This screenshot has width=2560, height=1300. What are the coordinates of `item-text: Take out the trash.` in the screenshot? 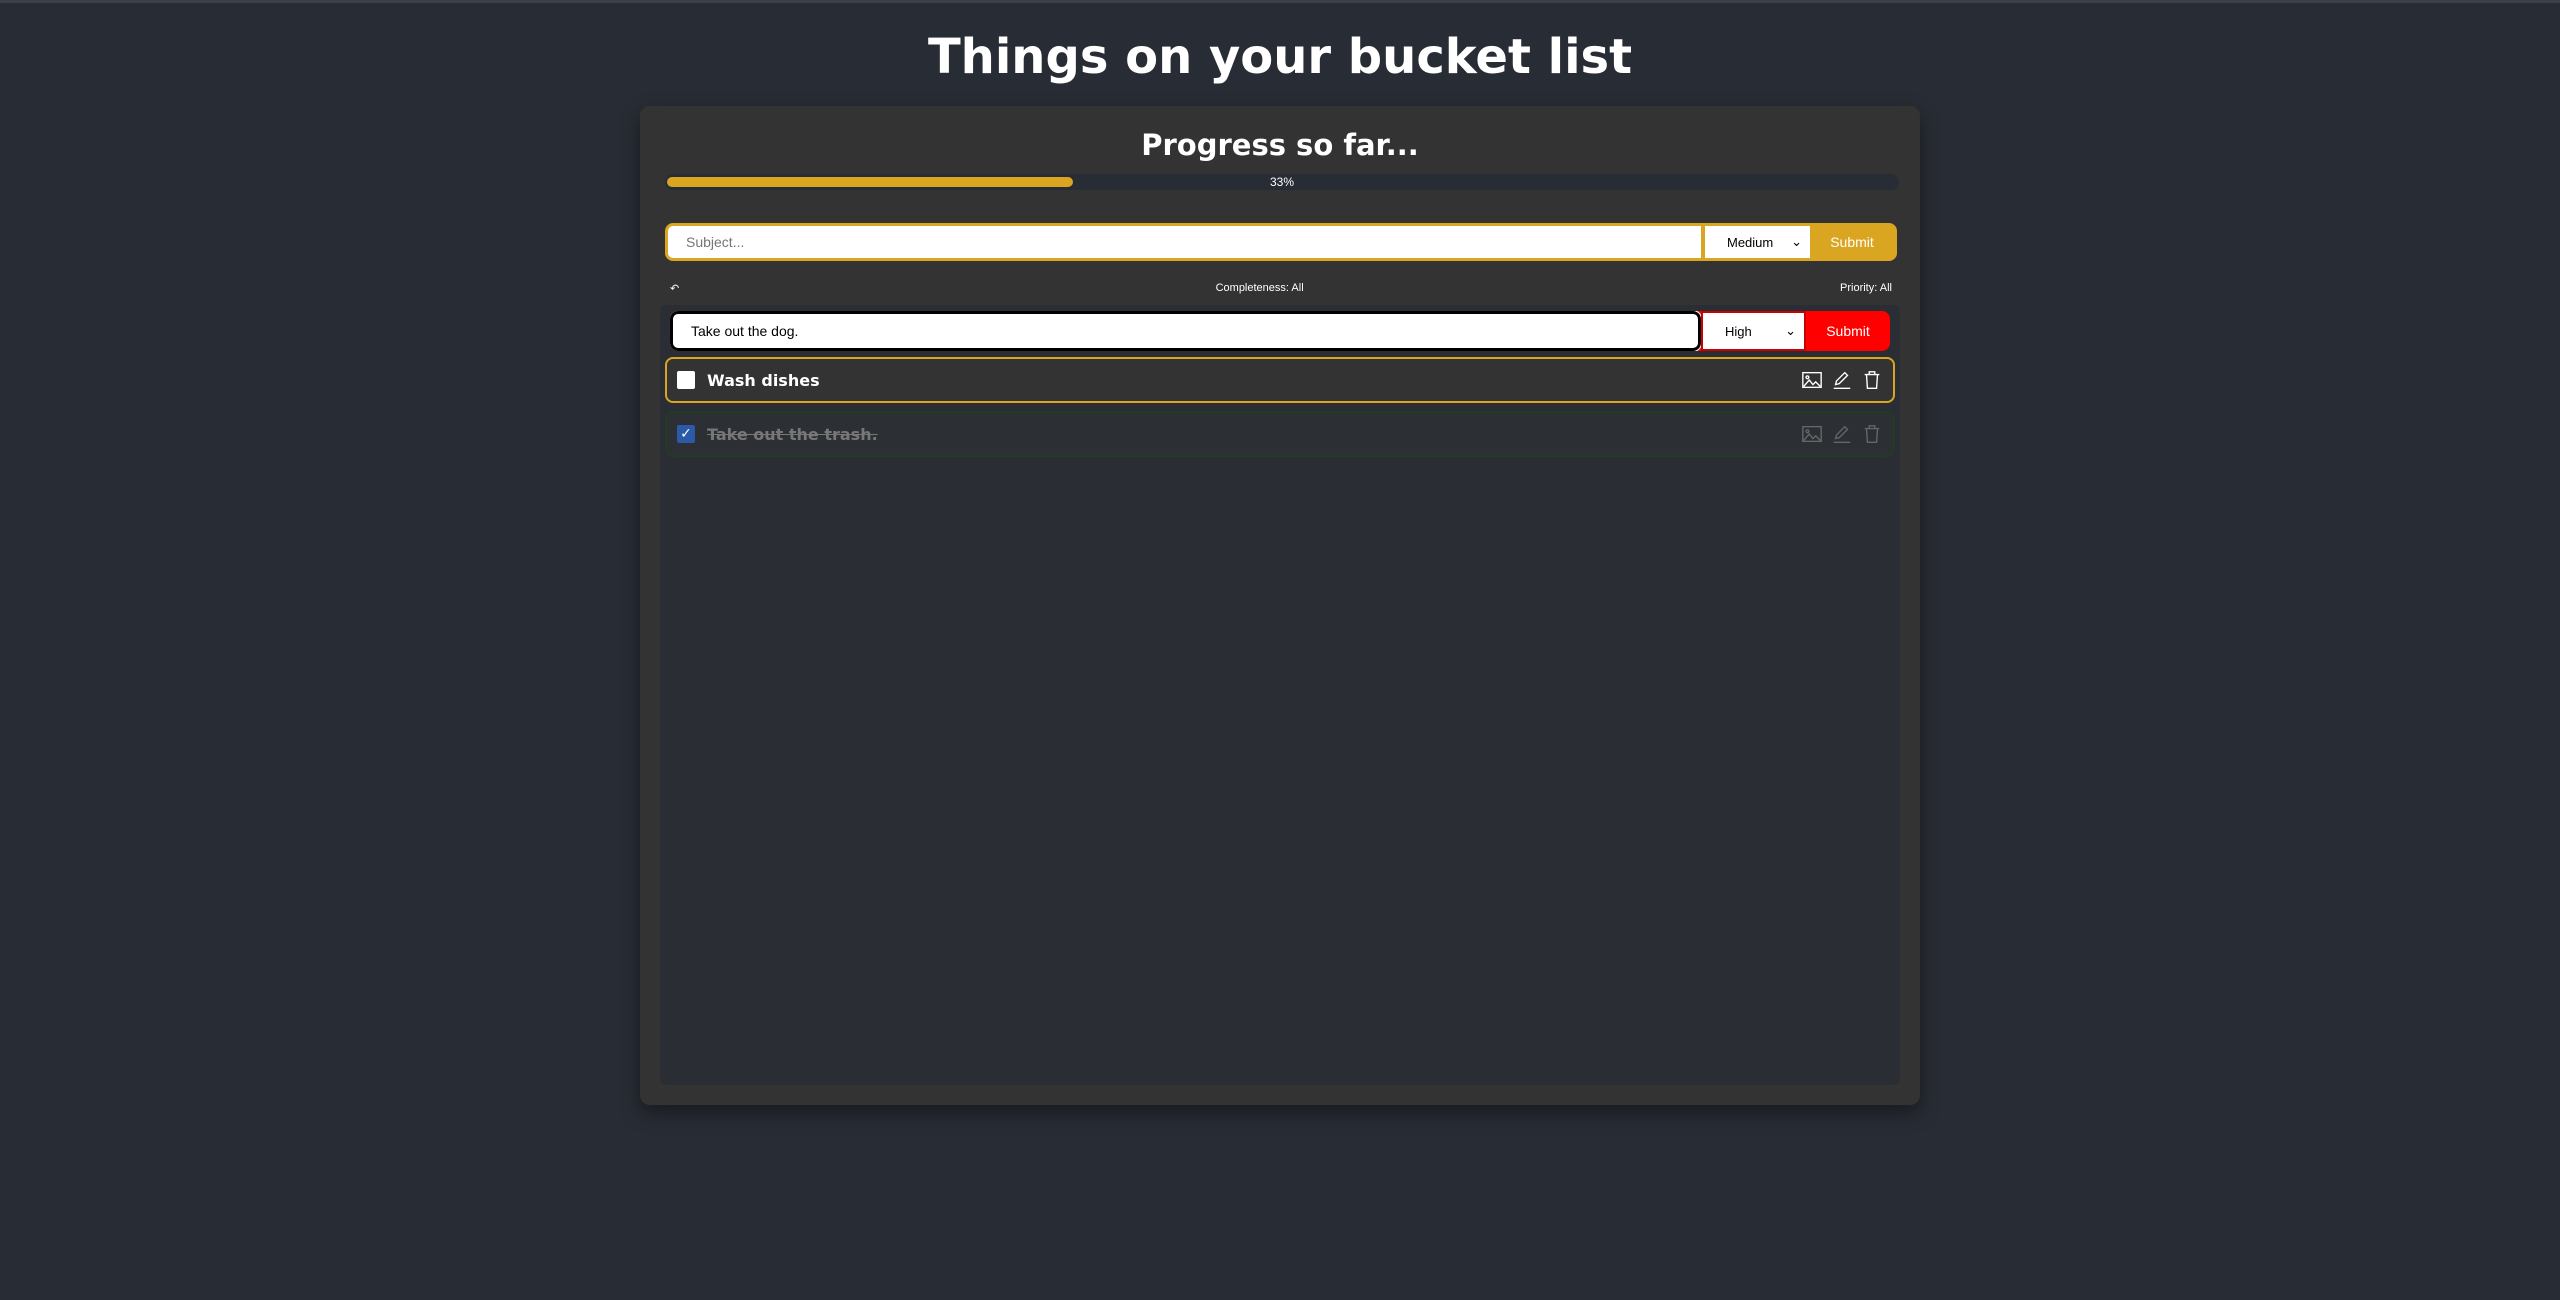 It's located at (792, 434).